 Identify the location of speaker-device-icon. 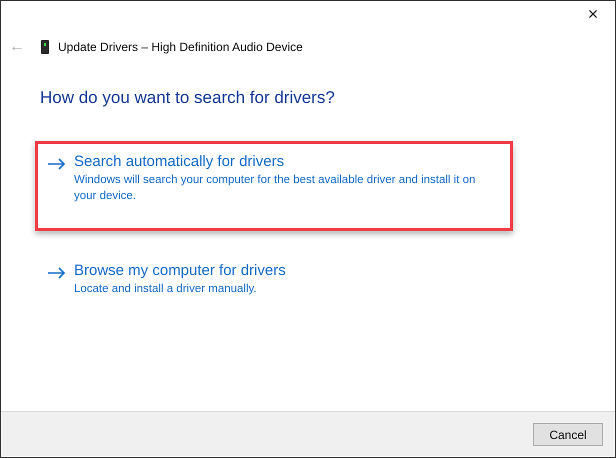
(45, 47).